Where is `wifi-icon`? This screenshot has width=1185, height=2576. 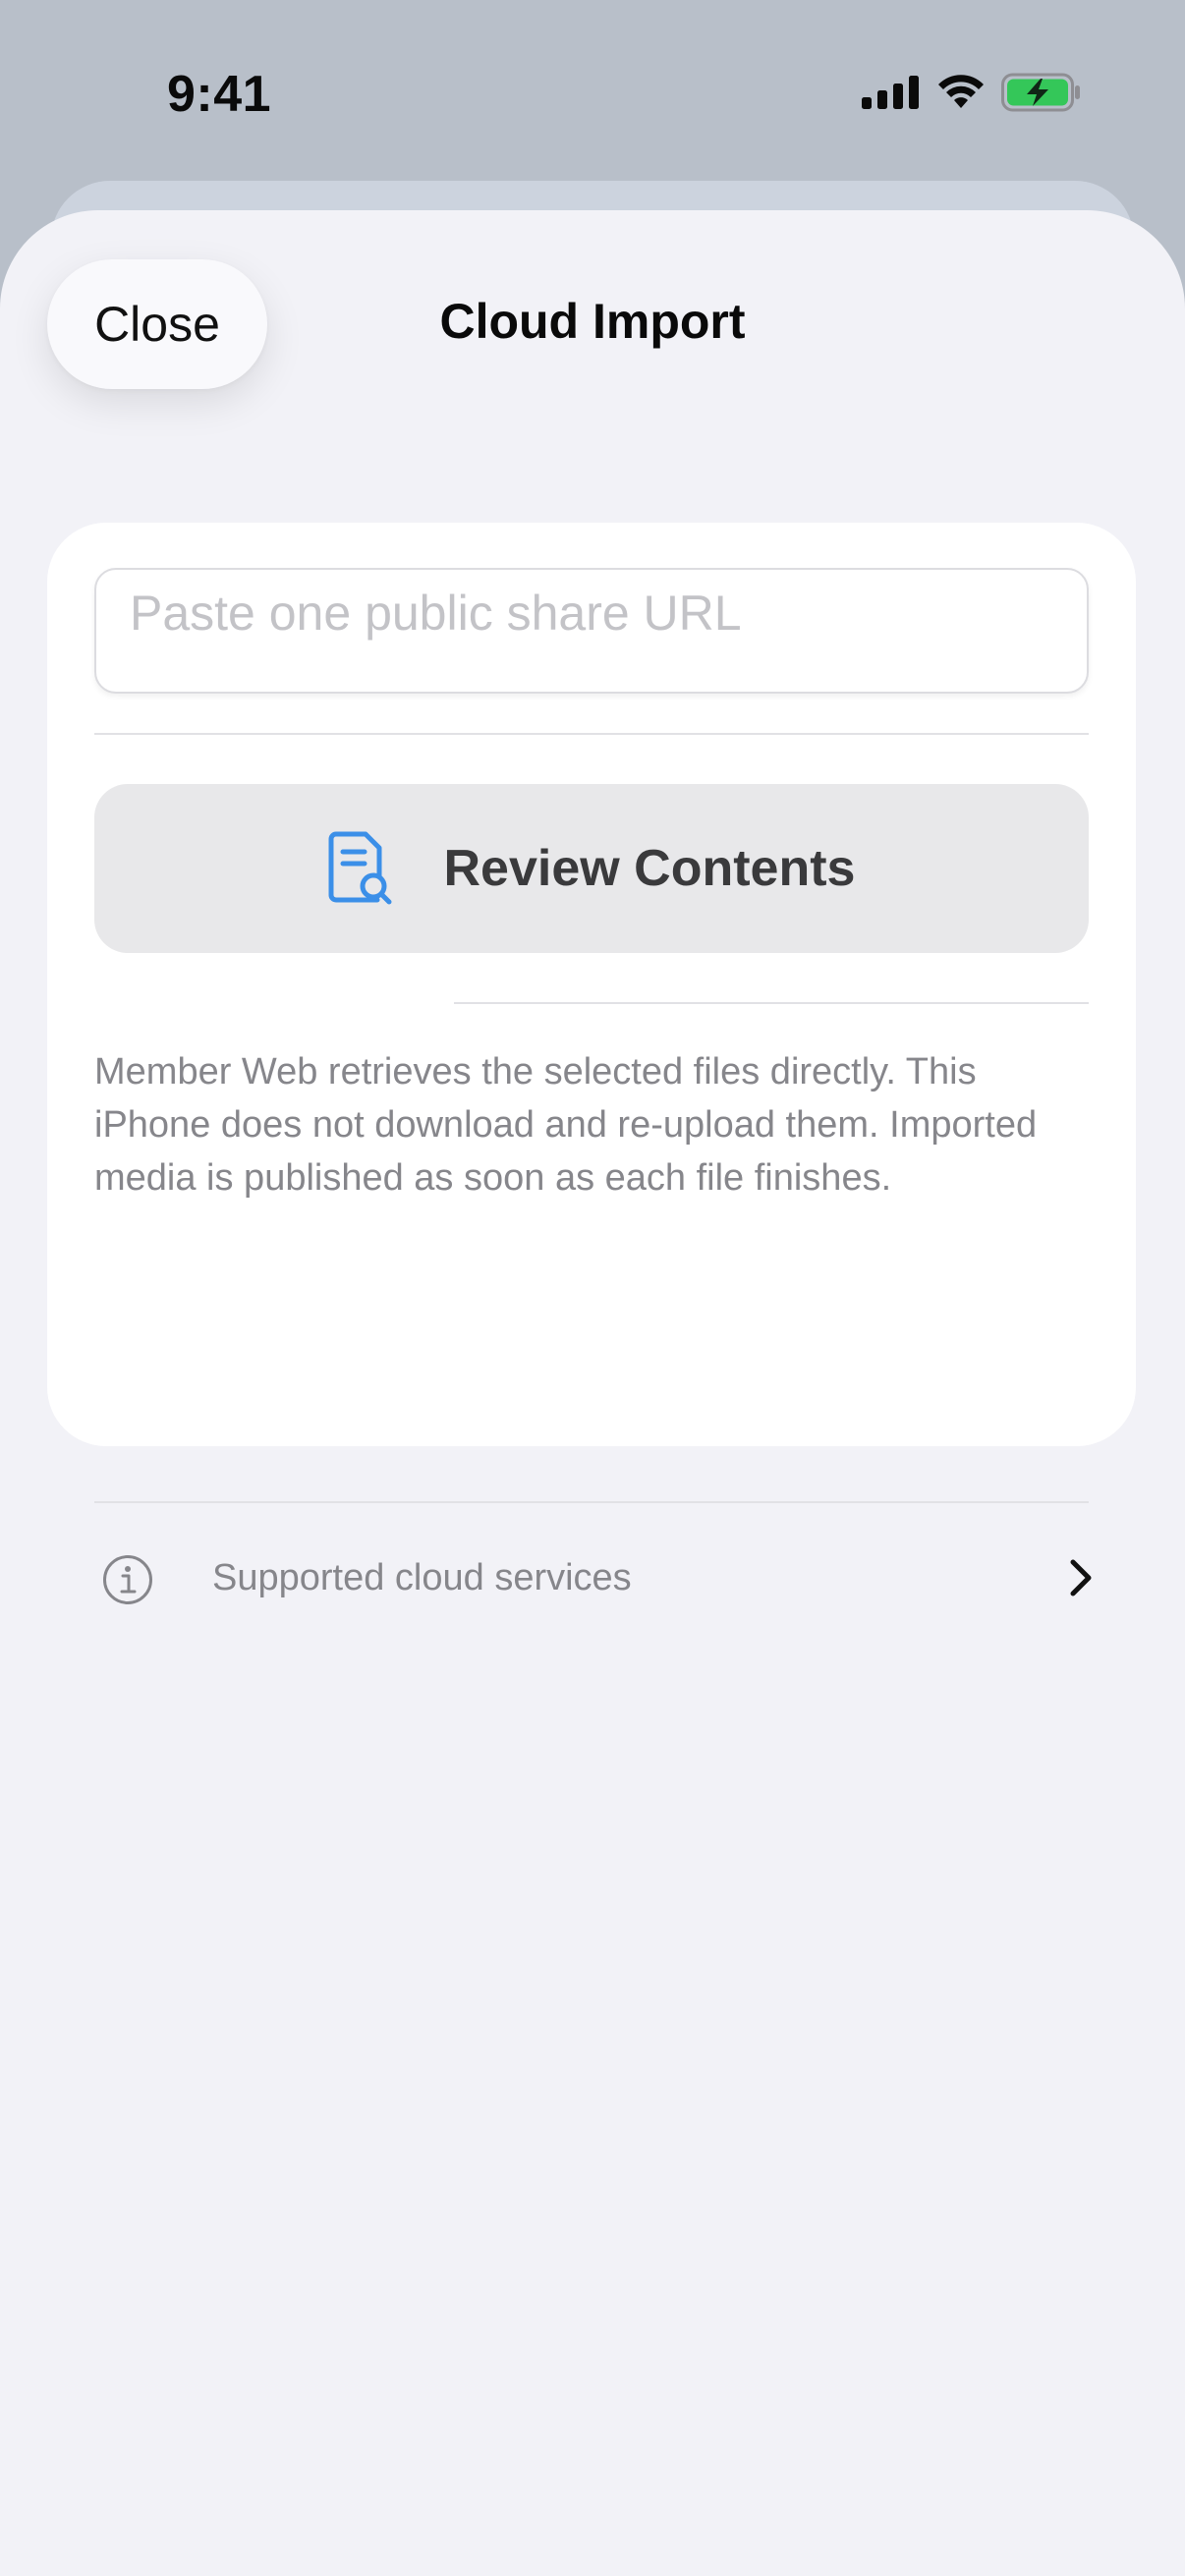
wifi-icon is located at coordinates (961, 92).